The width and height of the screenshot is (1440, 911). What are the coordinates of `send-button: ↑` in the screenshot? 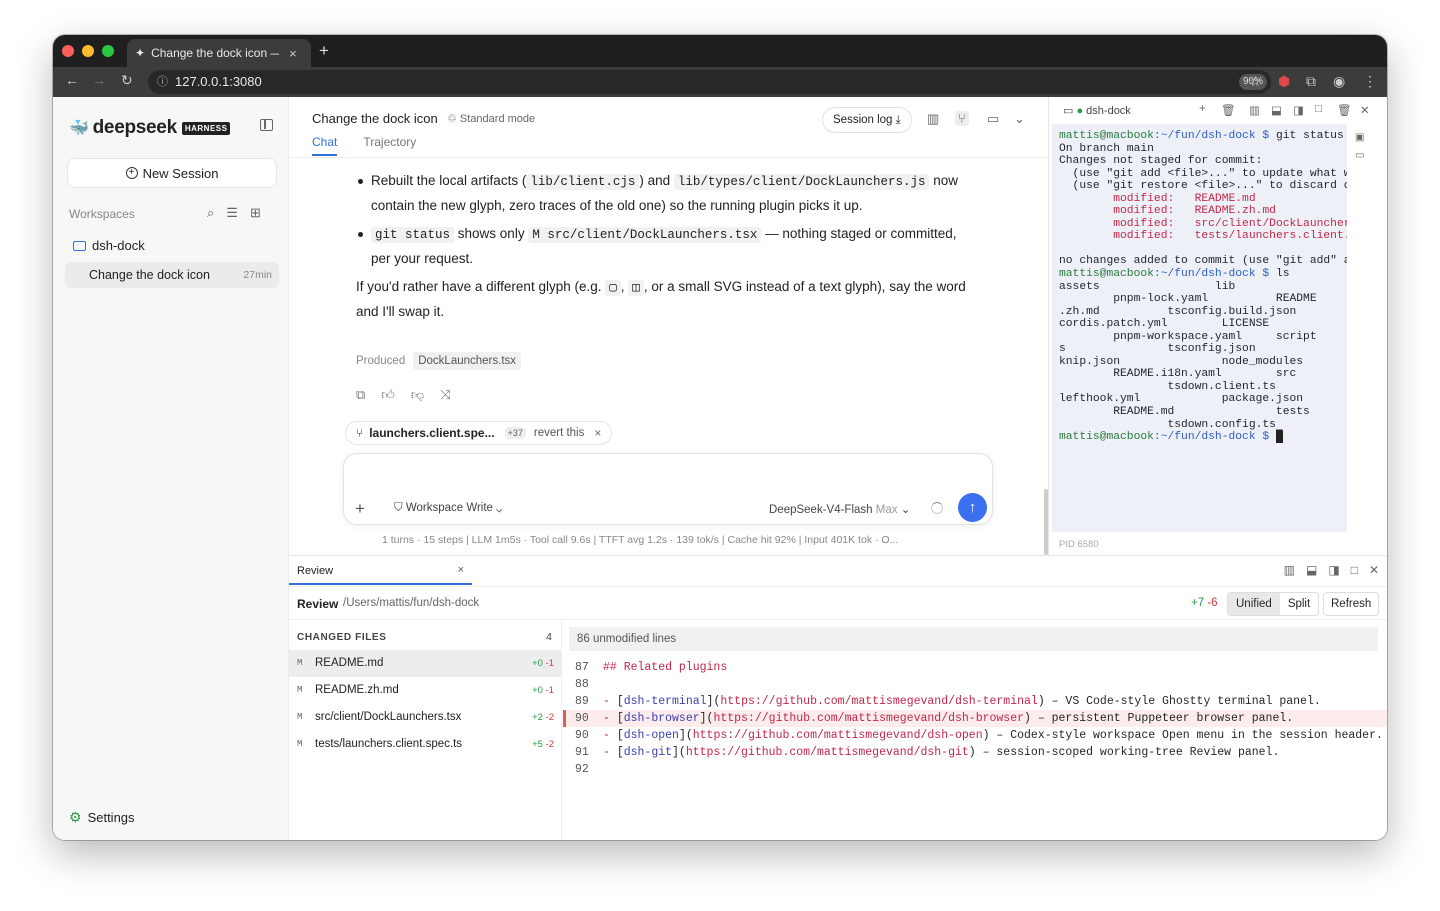 It's located at (972, 507).